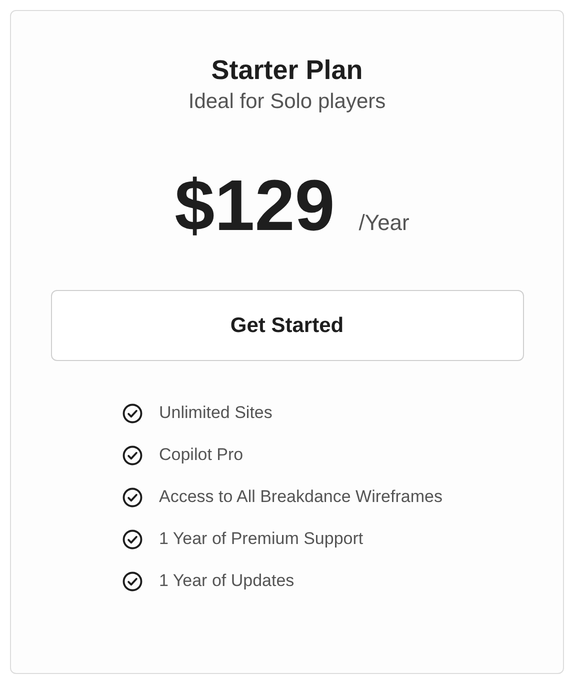 Image resolution: width=573 pixels, height=689 pixels. I want to click on get-started-button: Get Started, so click(287, 325).